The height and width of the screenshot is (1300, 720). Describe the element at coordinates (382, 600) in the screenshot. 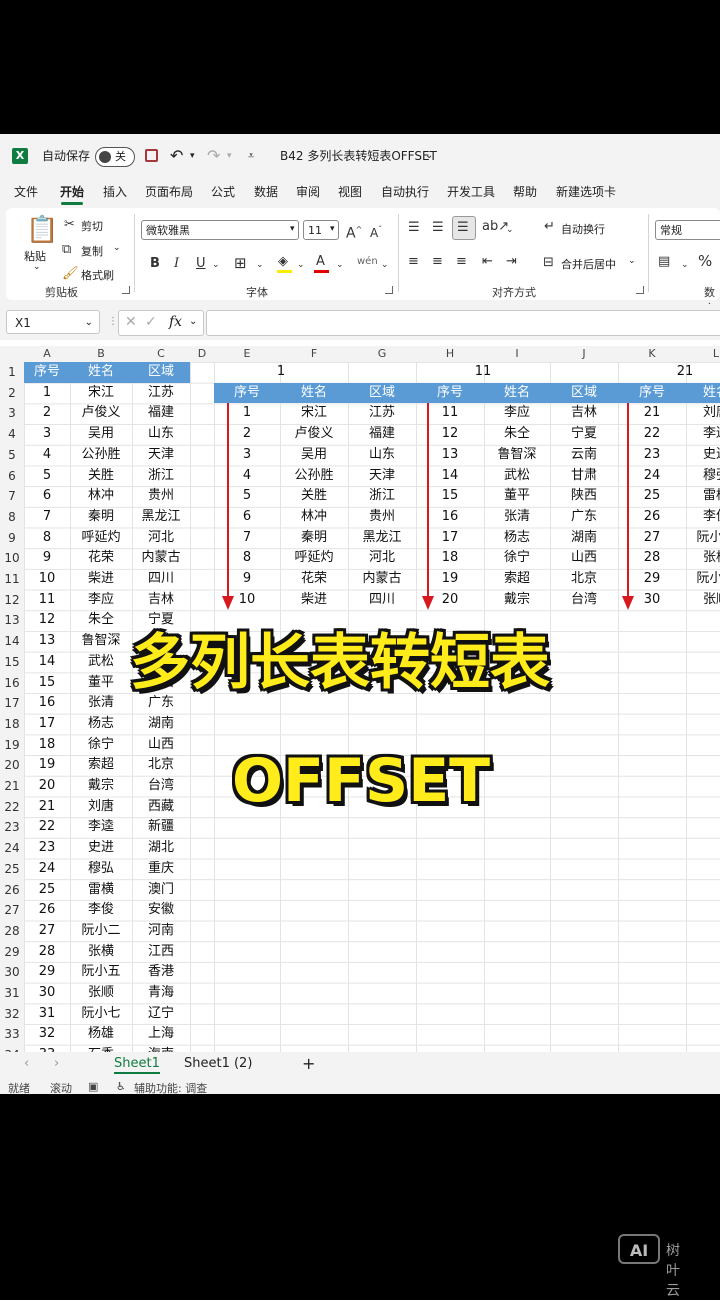

I see `result-cell: 四川` at that location.